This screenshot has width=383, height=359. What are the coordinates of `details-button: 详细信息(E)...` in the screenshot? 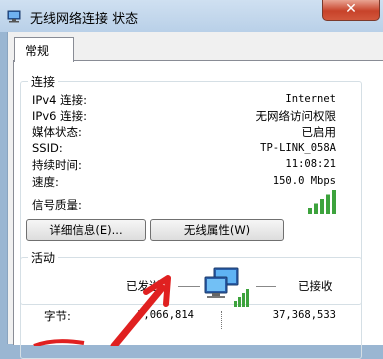 It's located at (86, 230).